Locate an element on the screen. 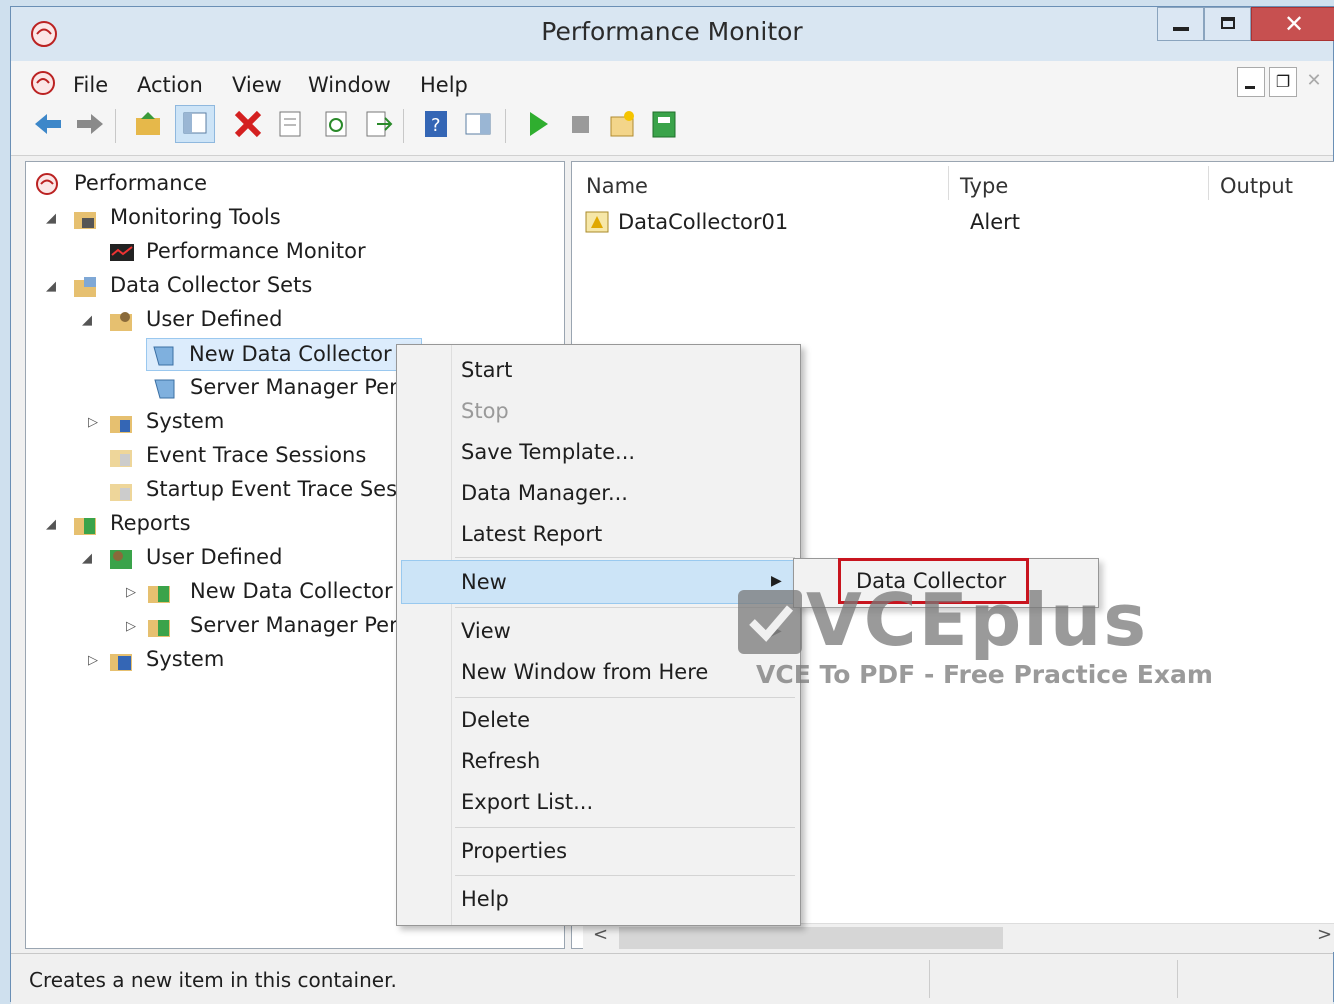 The width and height of the screenshot is (1334, 1004). maximize-button is located at coordinates (1227, 24).